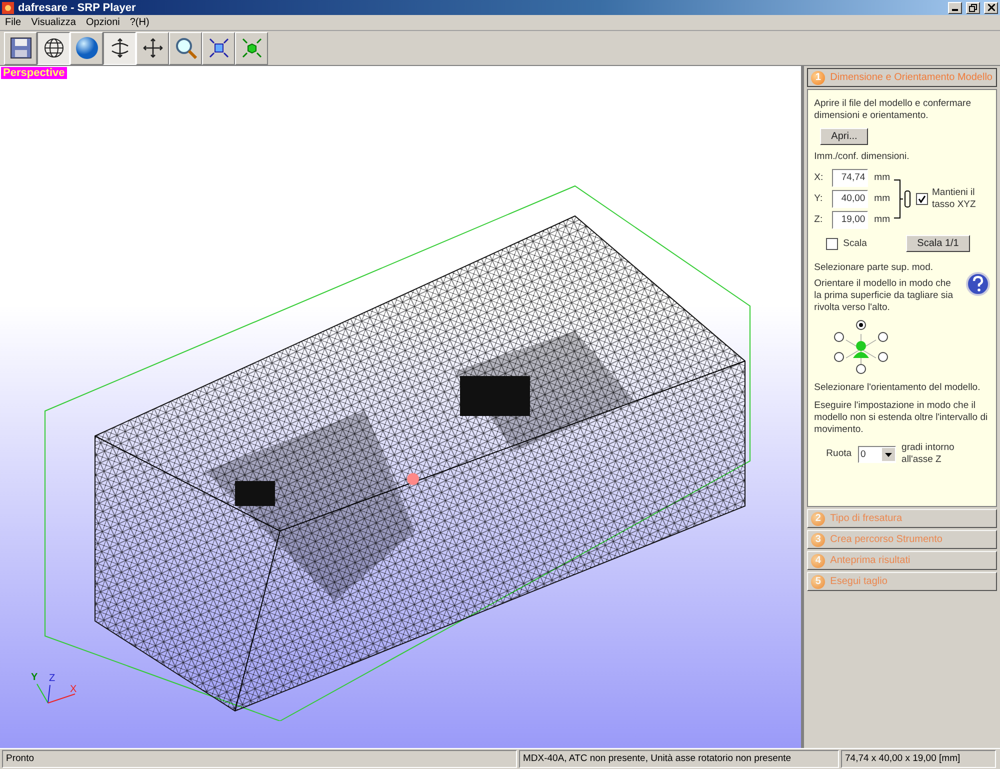  What do you see at coordinates (886, 540) in the screenshot?
I see `step-title: Crea percorso Strumento` at bounding box center [886, 540].